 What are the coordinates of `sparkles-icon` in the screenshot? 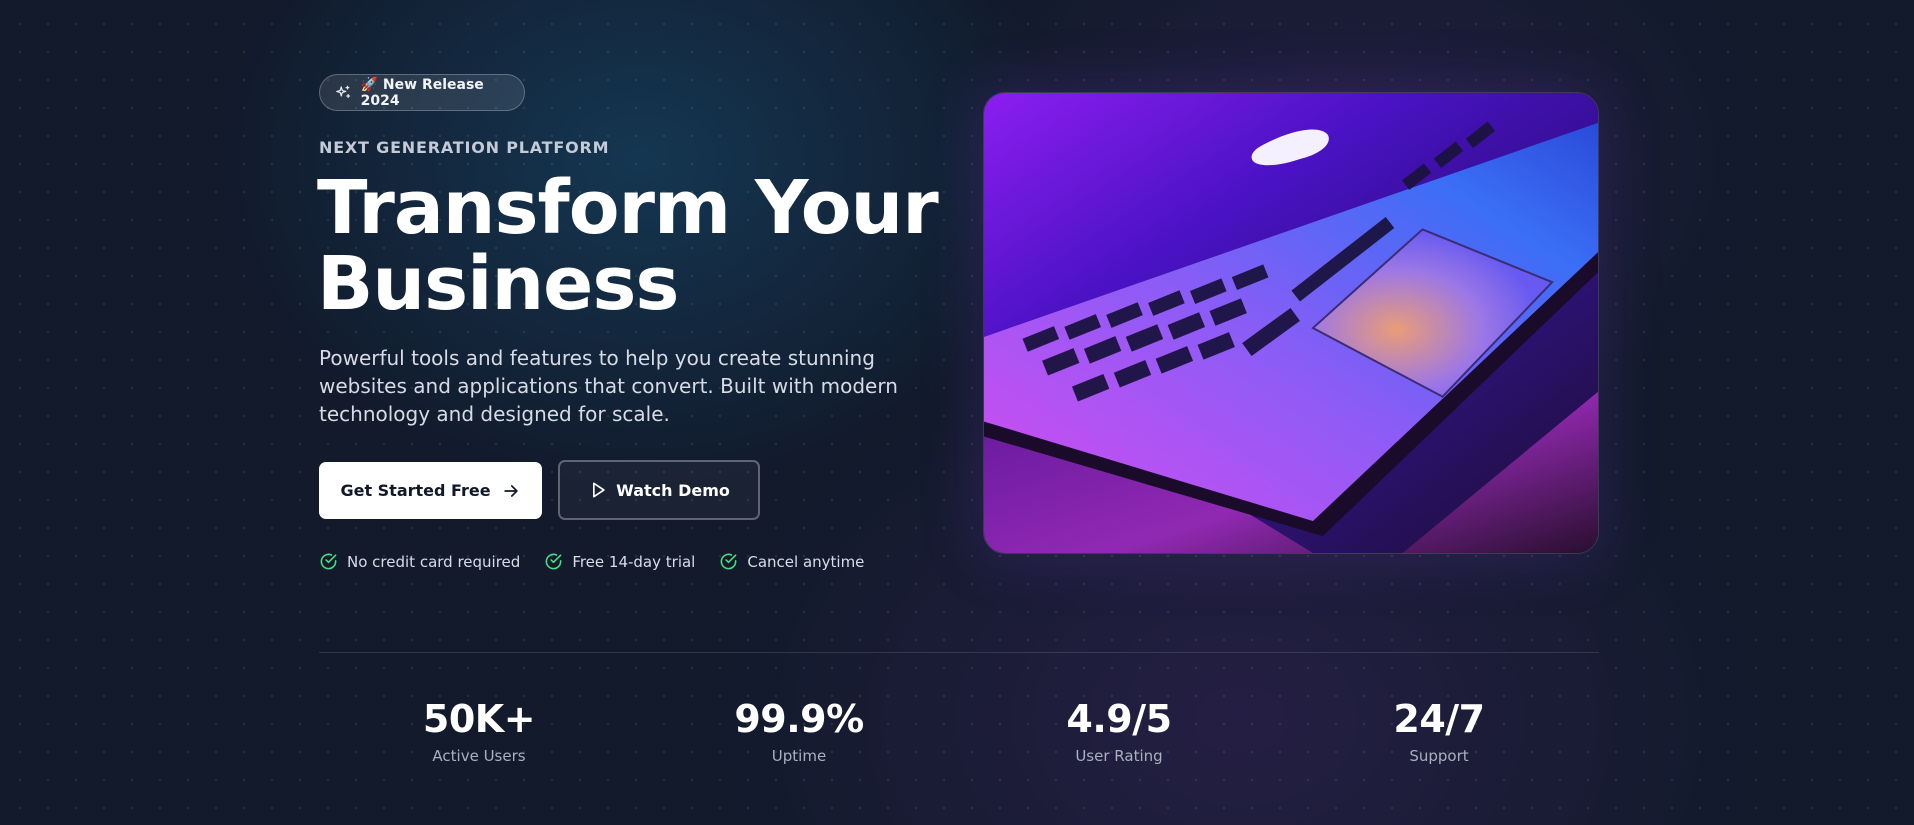 It's located at (343, 91).